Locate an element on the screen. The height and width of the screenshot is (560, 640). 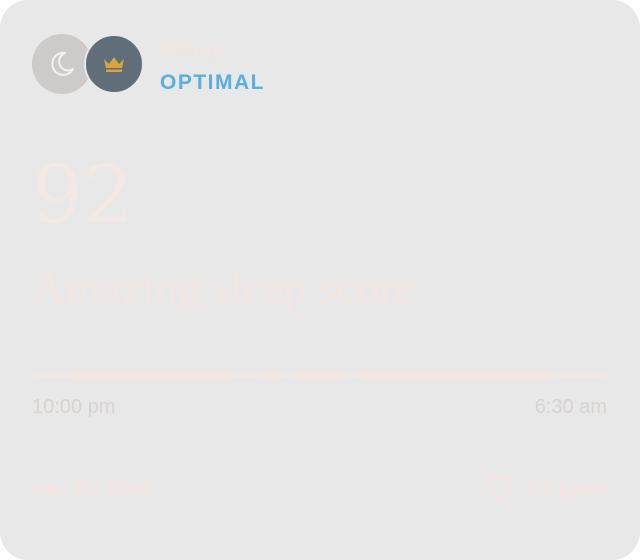
crown-icon is located at coordinates (114, 64).